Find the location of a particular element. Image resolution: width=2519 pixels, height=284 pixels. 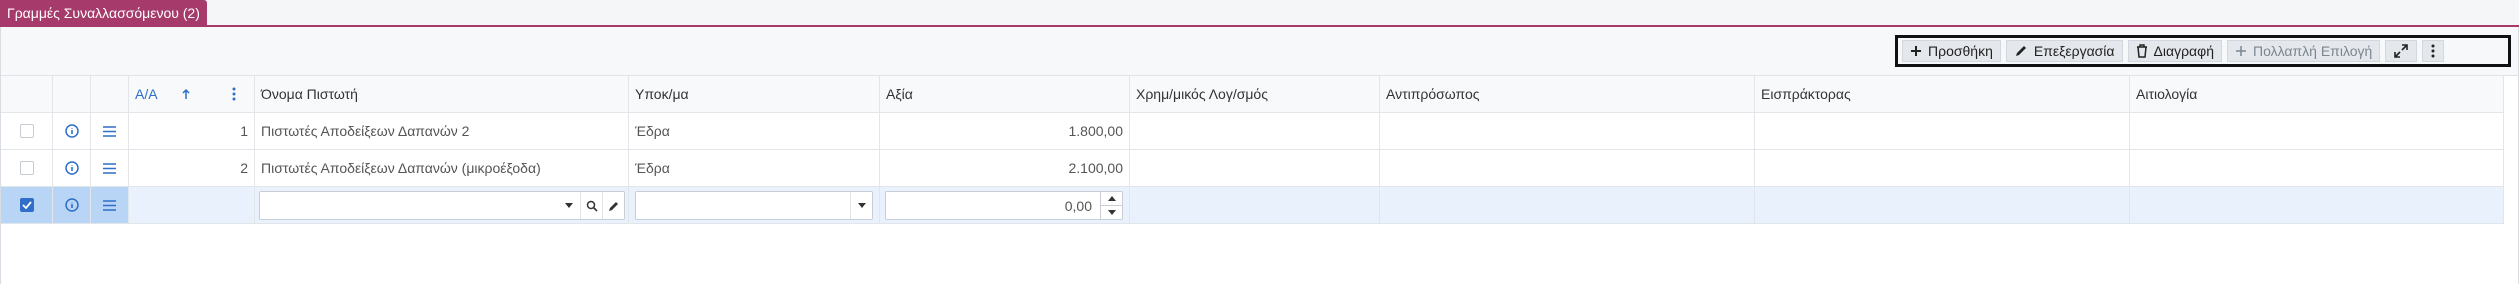

column-menu-icon is located at coordinates (234, 94).